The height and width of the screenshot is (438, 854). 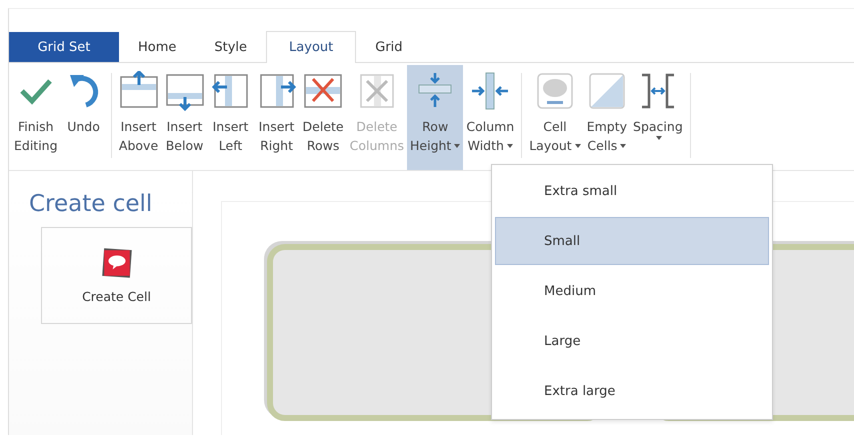 What do you see at coordinates (91, 204) in the screenshot?
I see `panel-heading: Create cell` at bounding box center [91, 204].